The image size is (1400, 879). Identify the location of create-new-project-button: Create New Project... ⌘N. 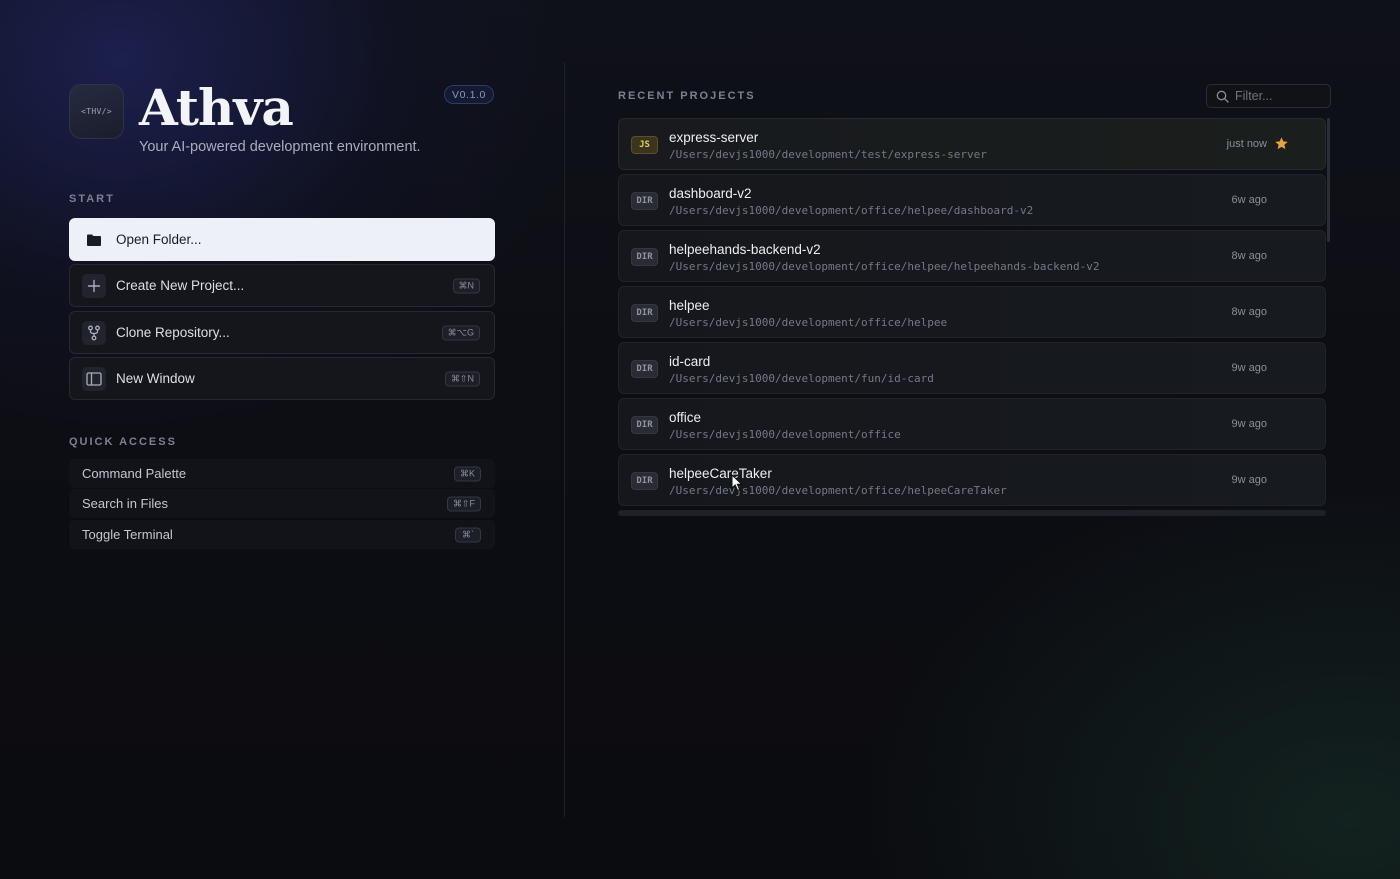
(282, 285).